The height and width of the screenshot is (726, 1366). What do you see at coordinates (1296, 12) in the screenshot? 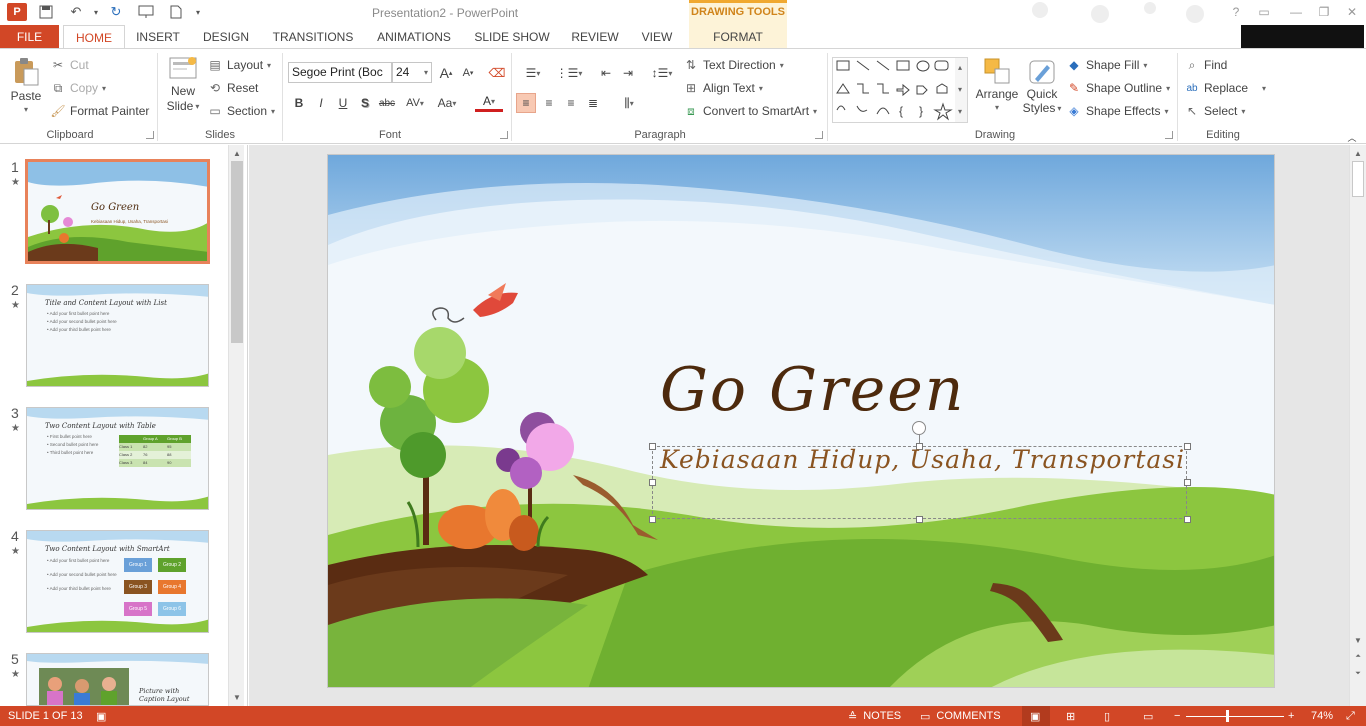
I see `minimize-icon: —` at bounding box center [1296, 12].